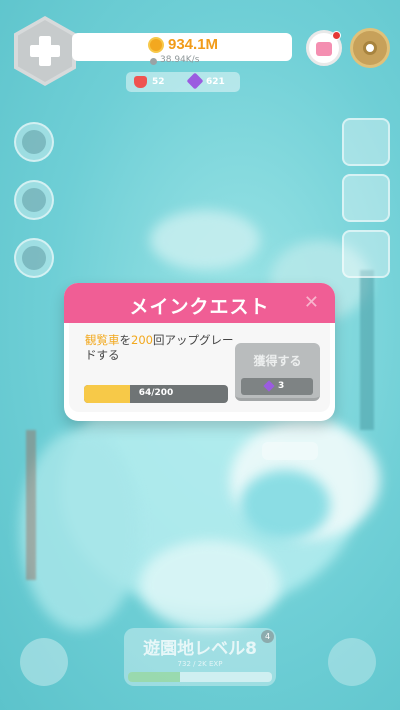  I want to click on dialog-header: メインクエスト ✕, so click(199, 303).